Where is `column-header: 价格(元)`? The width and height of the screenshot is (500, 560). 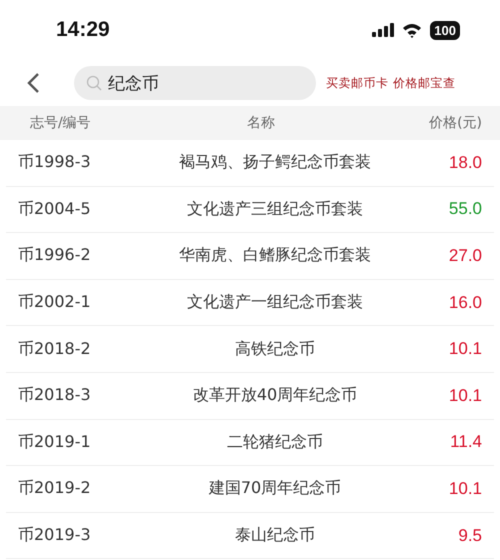 column-header: 价格(元) is located at coordinates (455, 123).